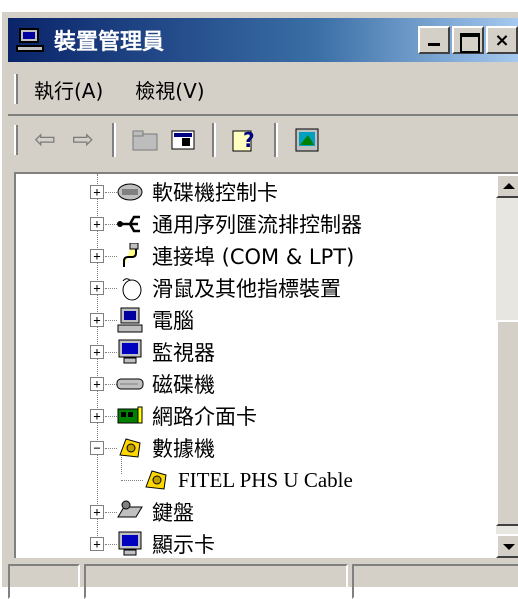 Image resolution: width=518 pixels, height=599 pixels. I want to click on tree-line, so click(132, 480).